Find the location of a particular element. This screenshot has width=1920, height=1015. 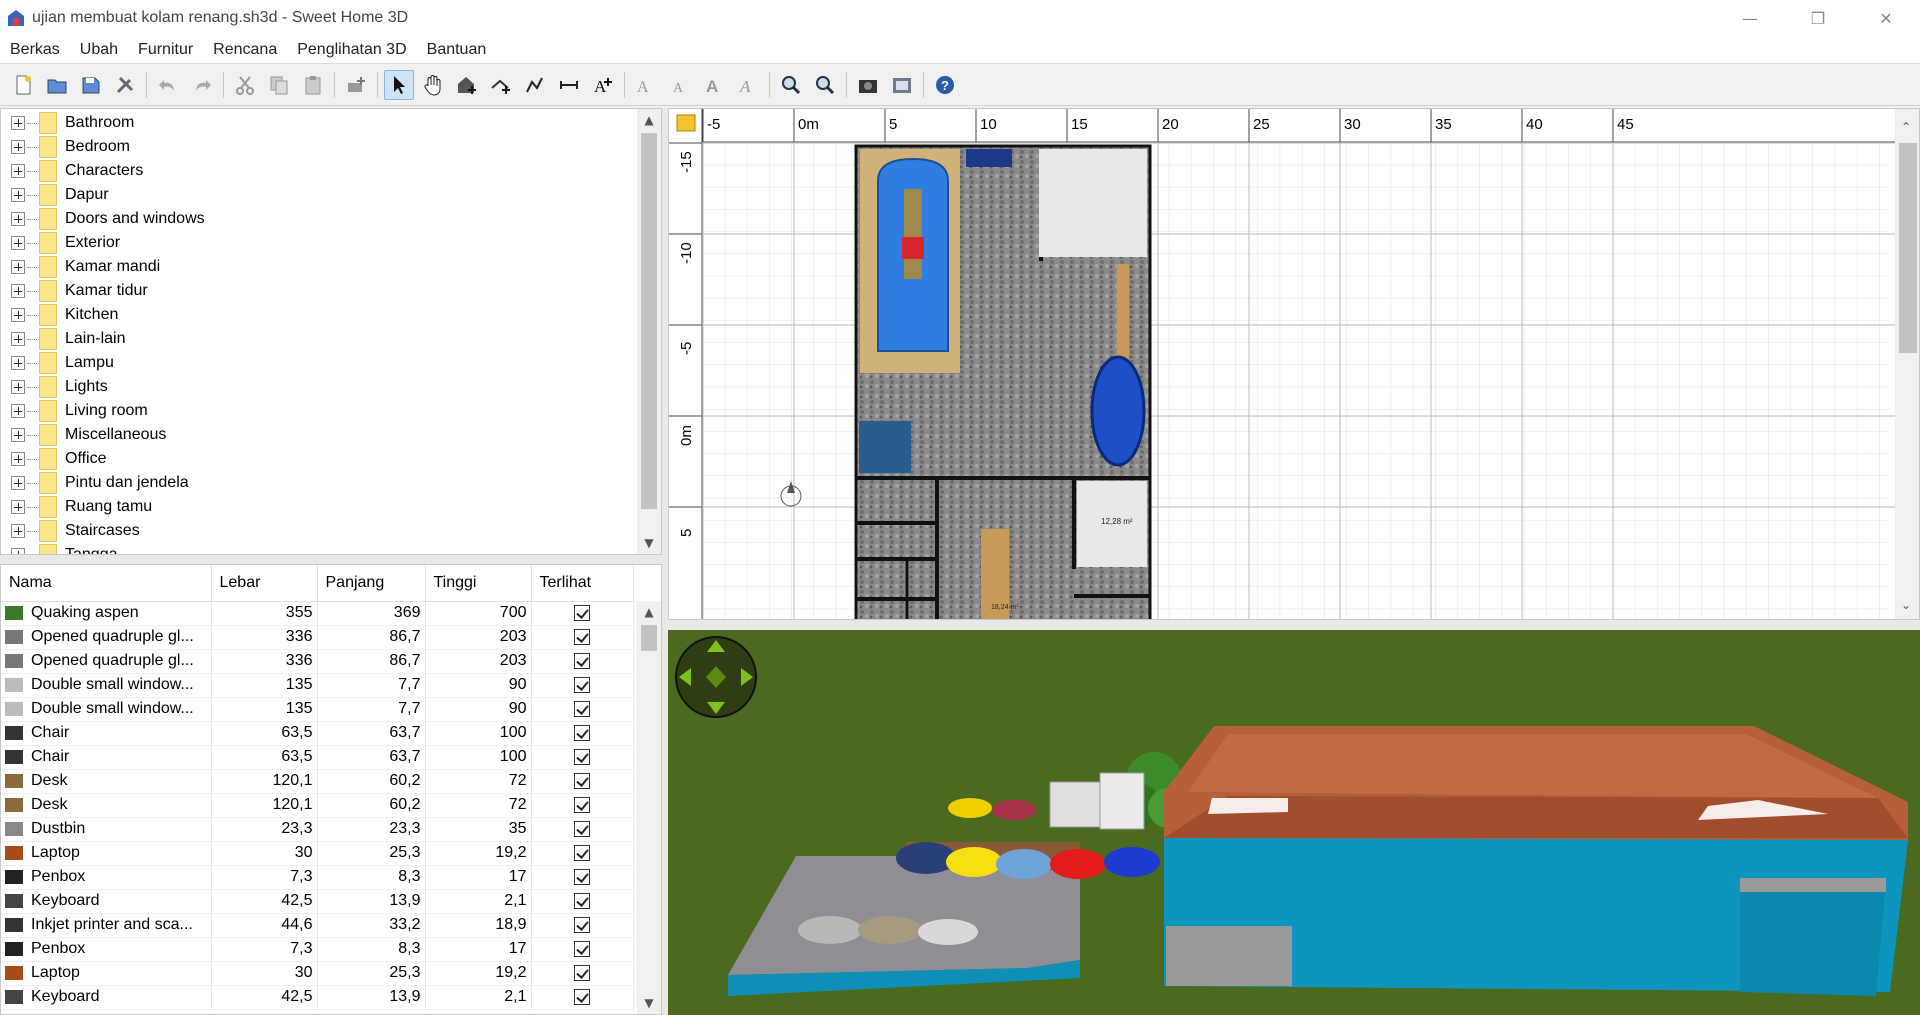

create-video-icon is located at coordinates (902, 85).